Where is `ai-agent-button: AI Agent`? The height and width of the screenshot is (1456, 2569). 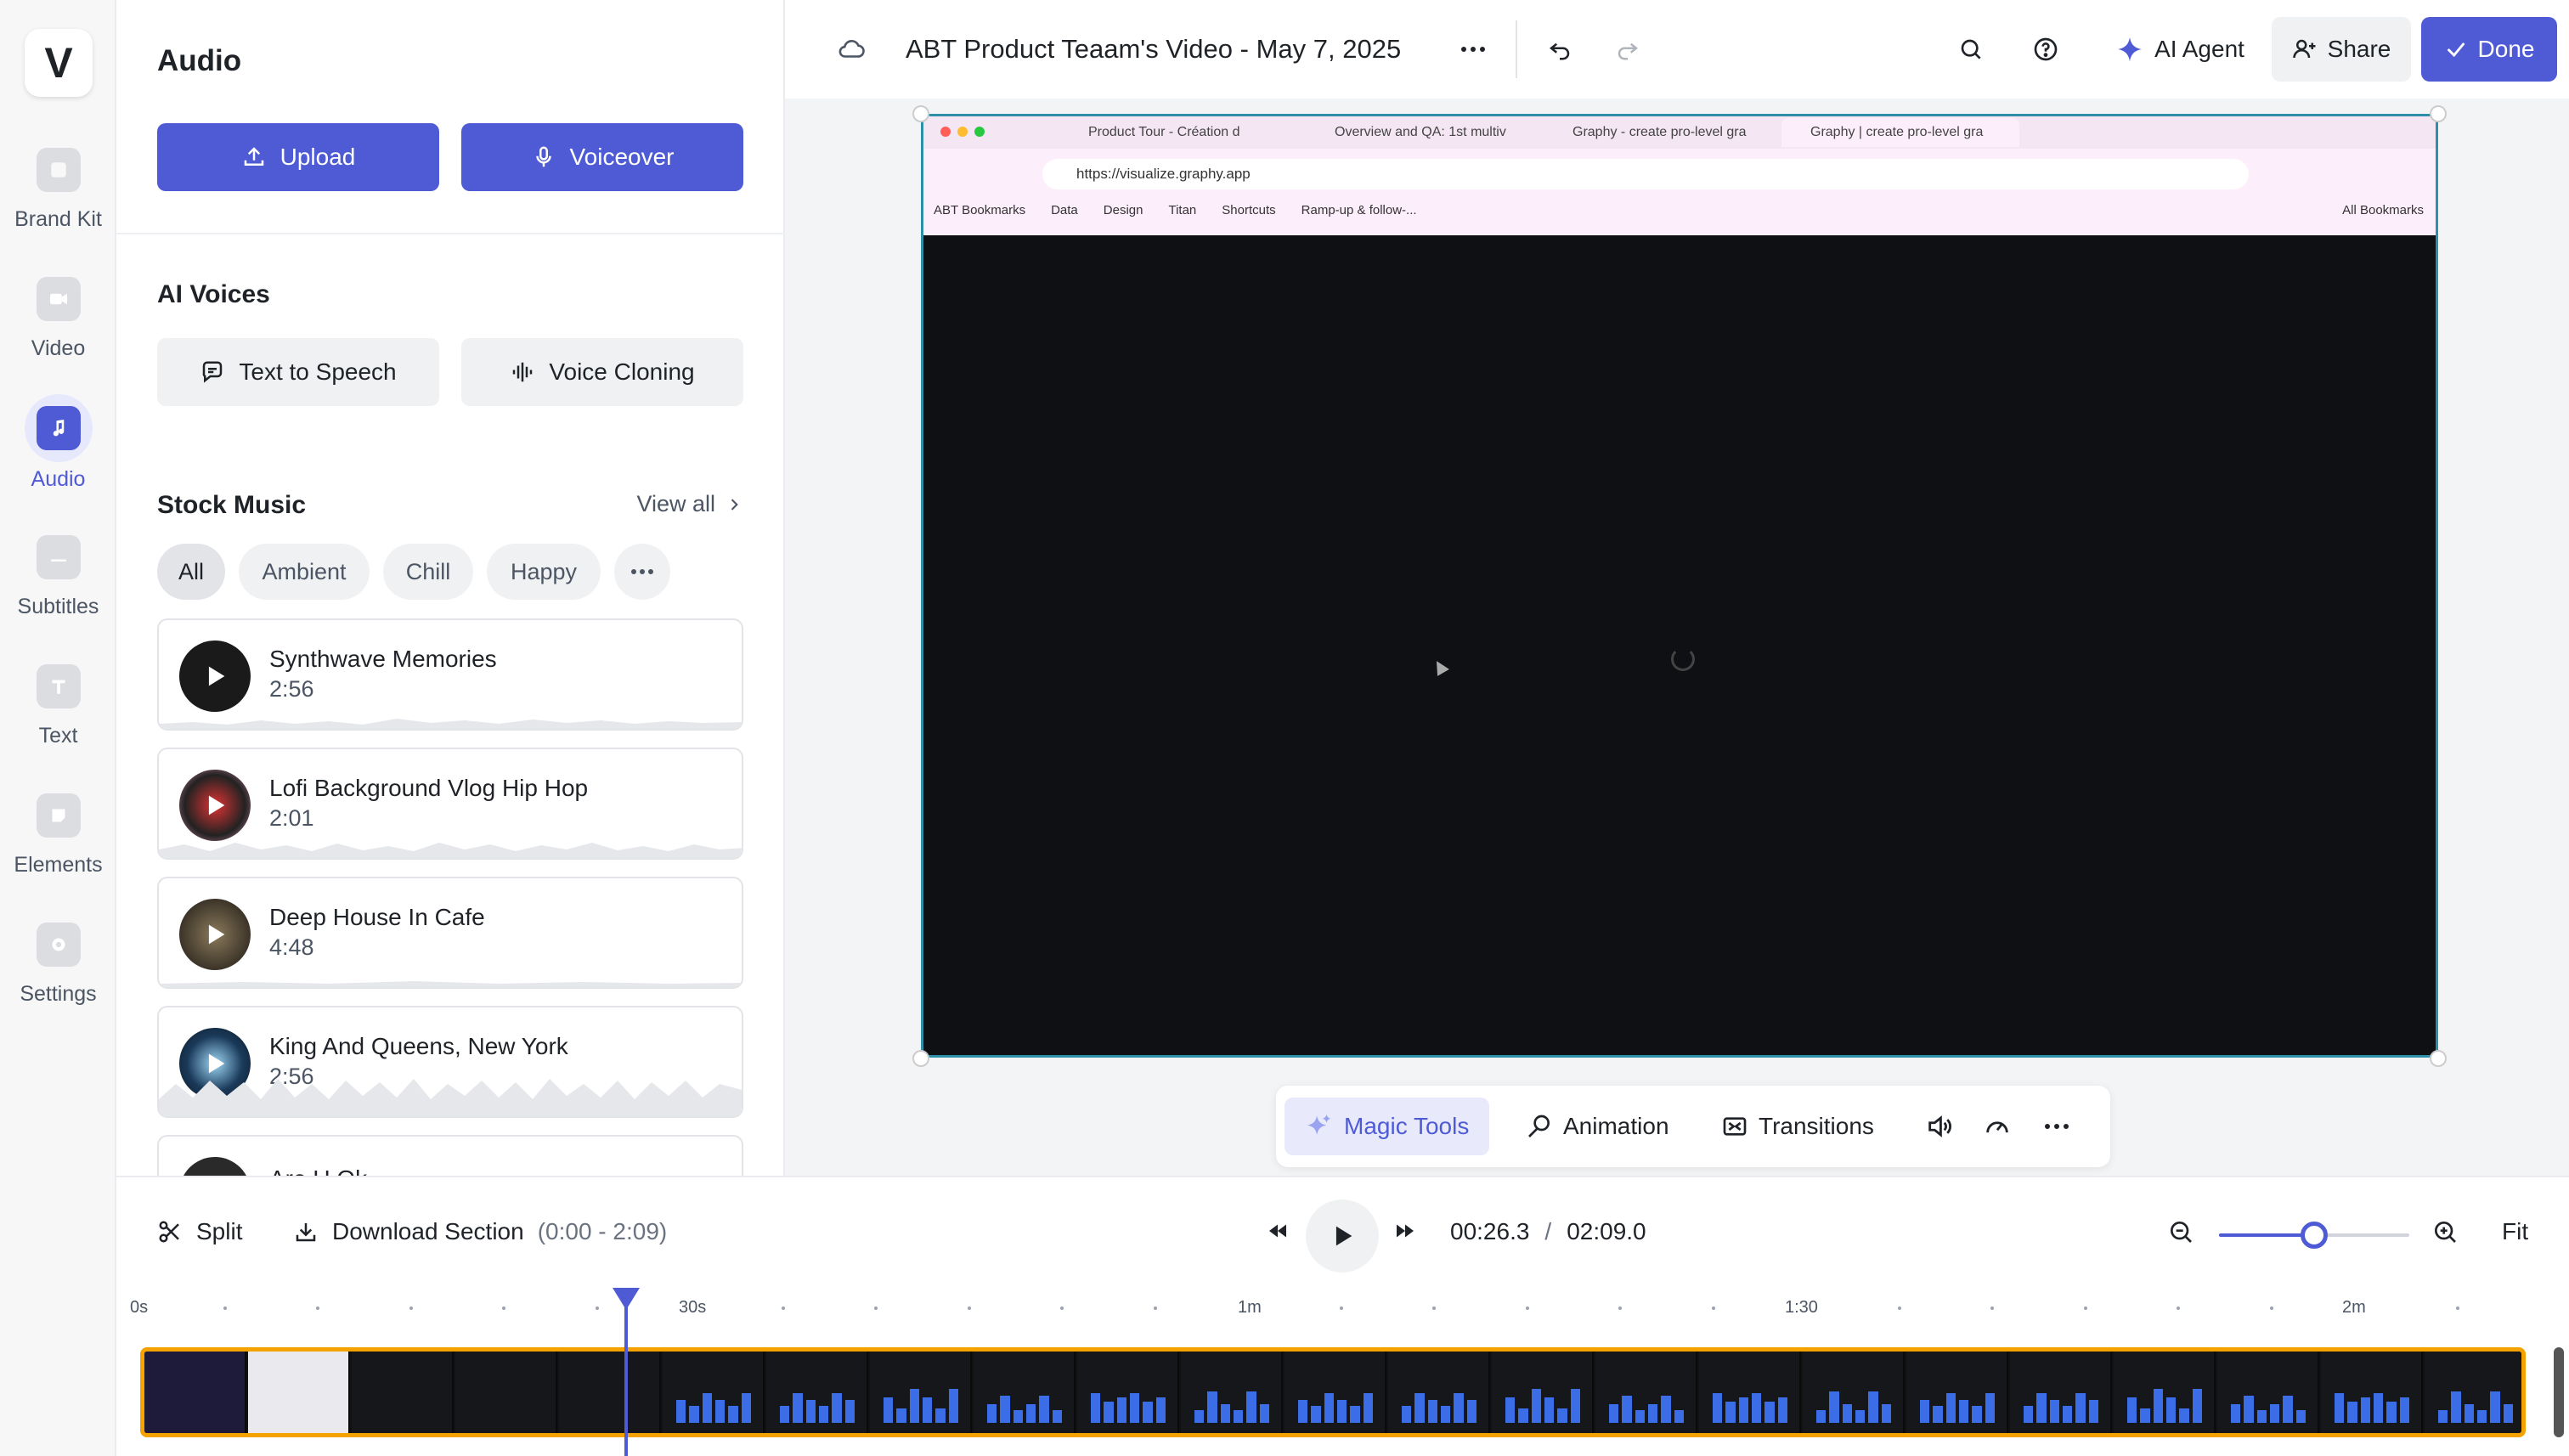 ai-agent-button: AI Agent is located at coordinates (2180, 50).